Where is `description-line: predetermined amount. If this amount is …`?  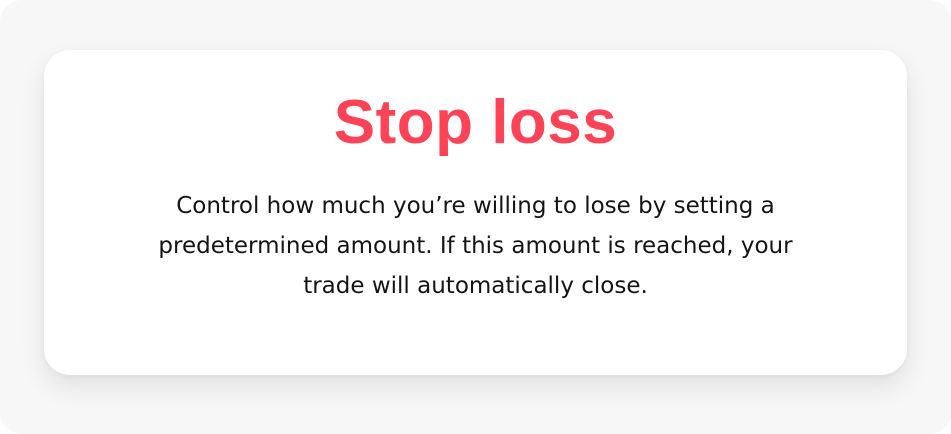
description-line: predetermined amount. If this amount is … is located at coordinates (475, 246).